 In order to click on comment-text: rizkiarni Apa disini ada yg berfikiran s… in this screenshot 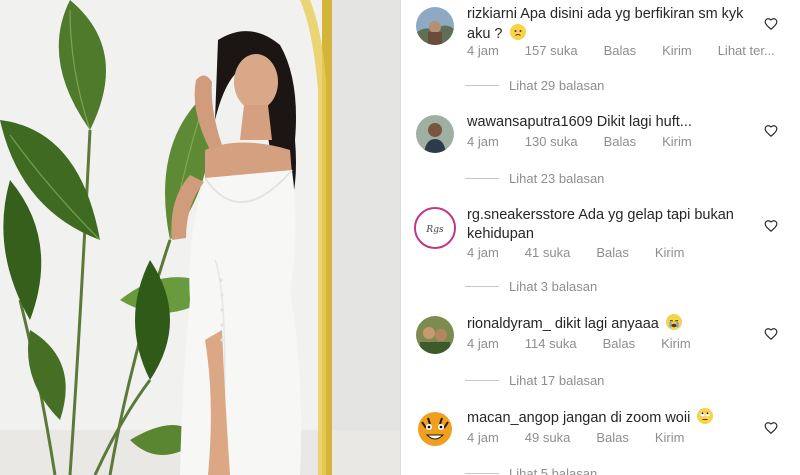, I will do `click(612, 24)`.